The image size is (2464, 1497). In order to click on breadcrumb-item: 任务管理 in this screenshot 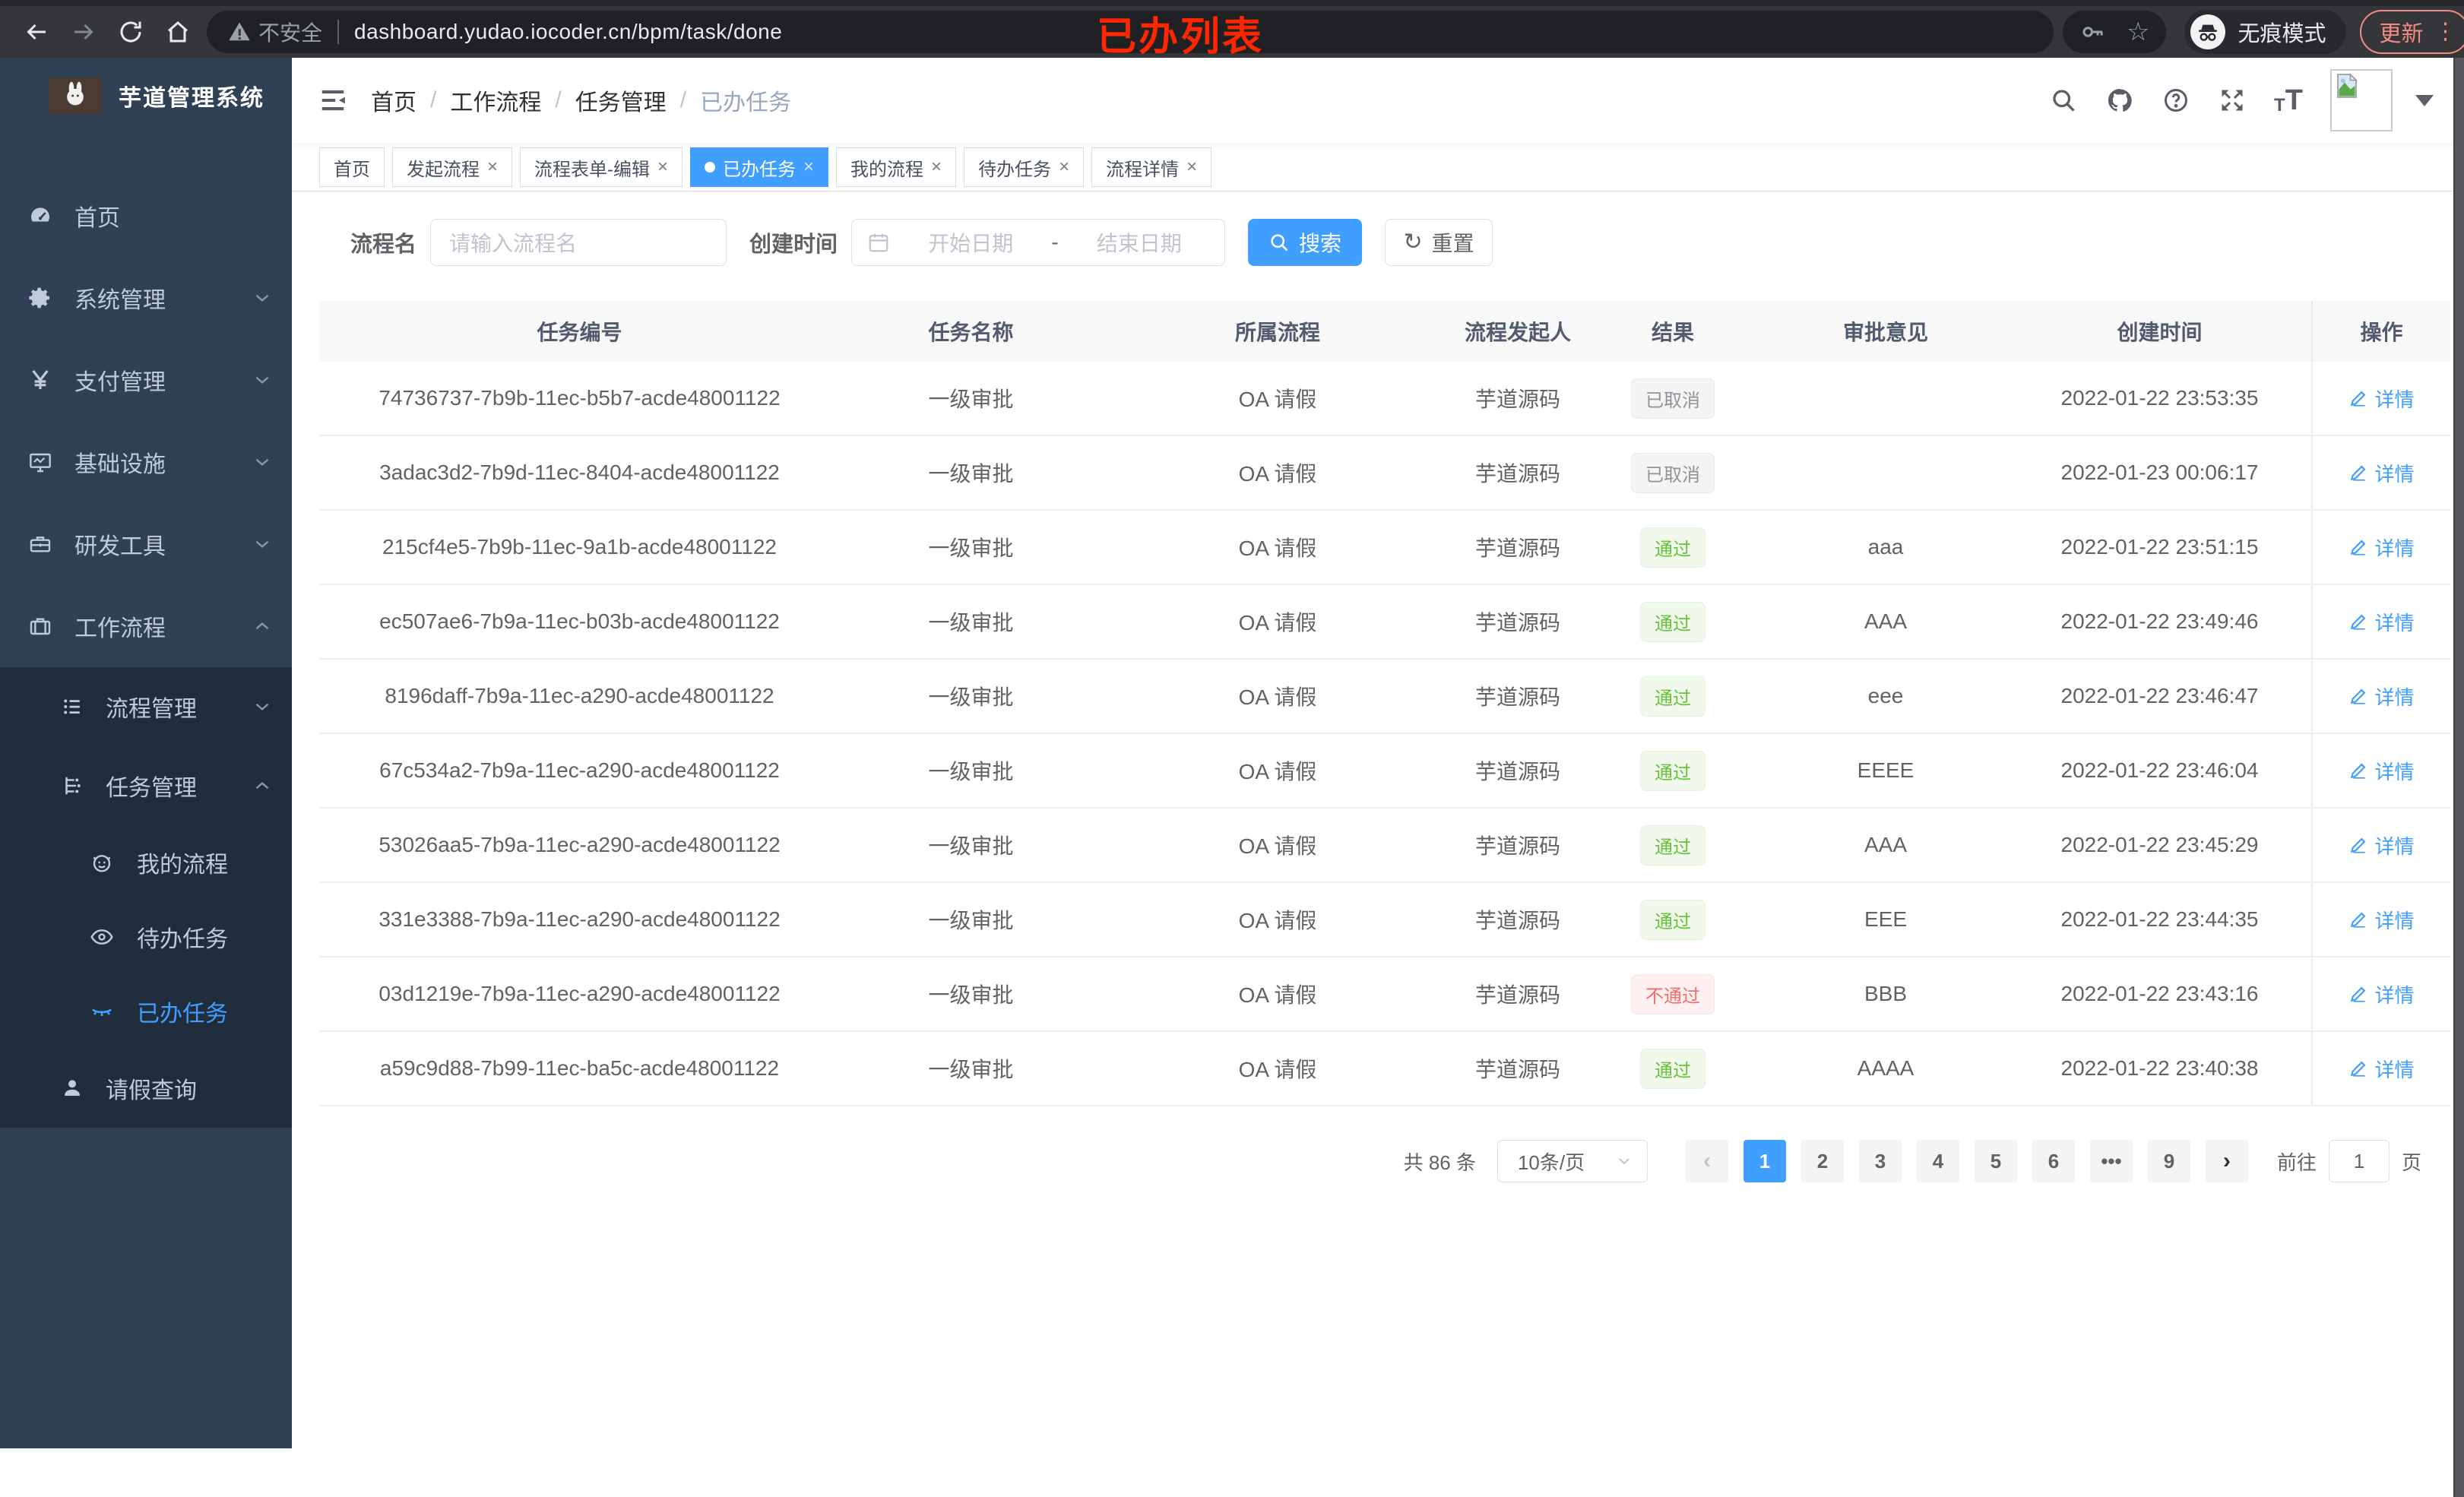, I will do `click(621, 100)`.